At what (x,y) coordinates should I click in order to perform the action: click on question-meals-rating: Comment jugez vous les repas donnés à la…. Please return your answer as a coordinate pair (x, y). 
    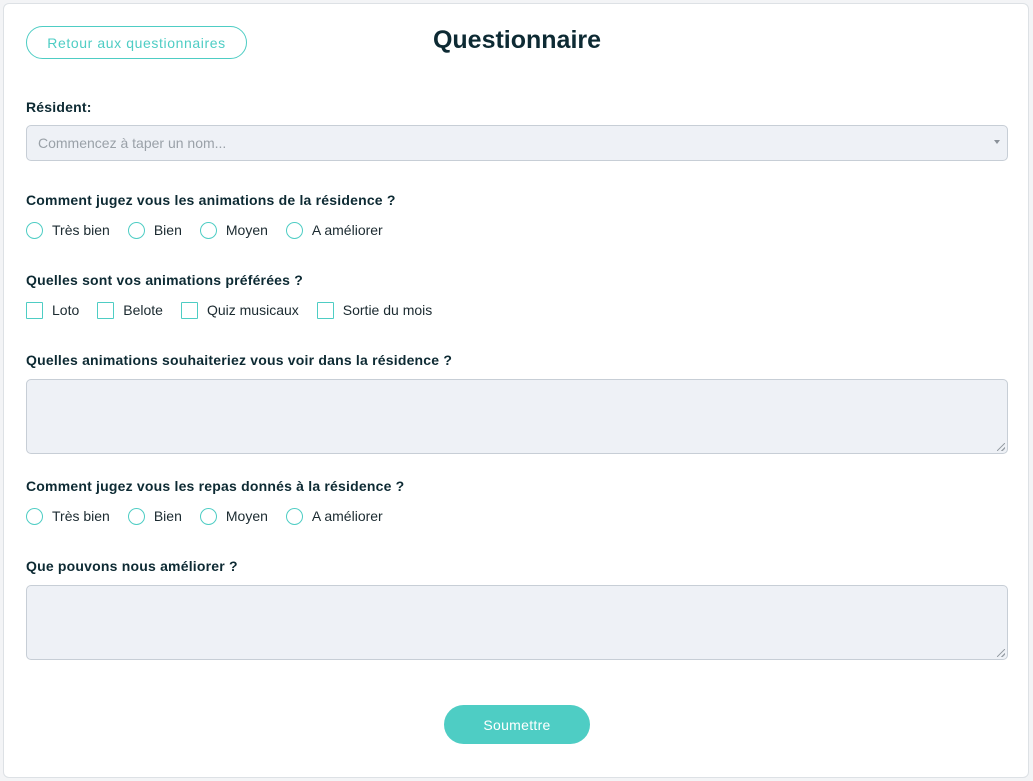
    Looking at the image, I should click on (215, 486).